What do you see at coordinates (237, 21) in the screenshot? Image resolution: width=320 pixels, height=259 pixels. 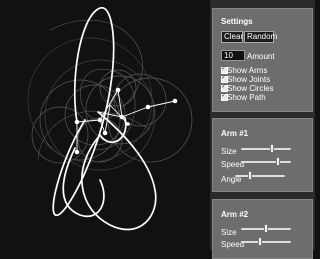 I see `settings-title: Settings` at bounding box center [237, 21].